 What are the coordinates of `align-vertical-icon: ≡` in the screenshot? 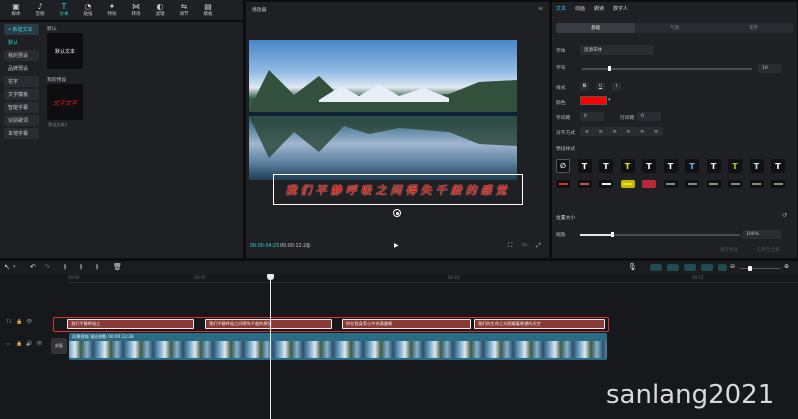 It's located at (642, 132).